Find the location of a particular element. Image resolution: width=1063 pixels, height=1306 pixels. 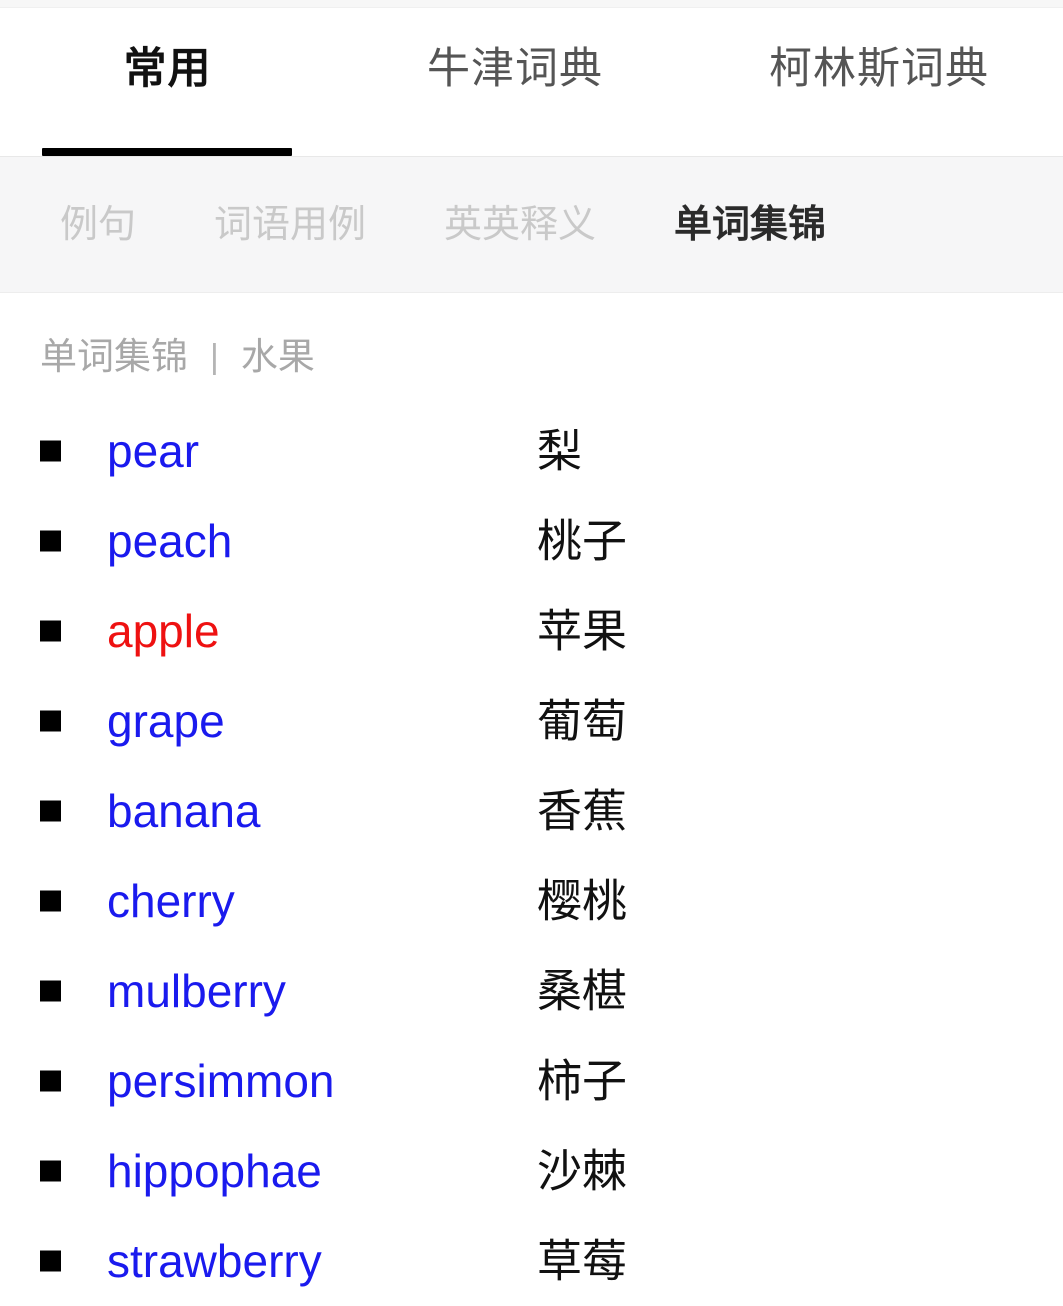

list-item: pear 梨 is located at coordinates (531, 451).